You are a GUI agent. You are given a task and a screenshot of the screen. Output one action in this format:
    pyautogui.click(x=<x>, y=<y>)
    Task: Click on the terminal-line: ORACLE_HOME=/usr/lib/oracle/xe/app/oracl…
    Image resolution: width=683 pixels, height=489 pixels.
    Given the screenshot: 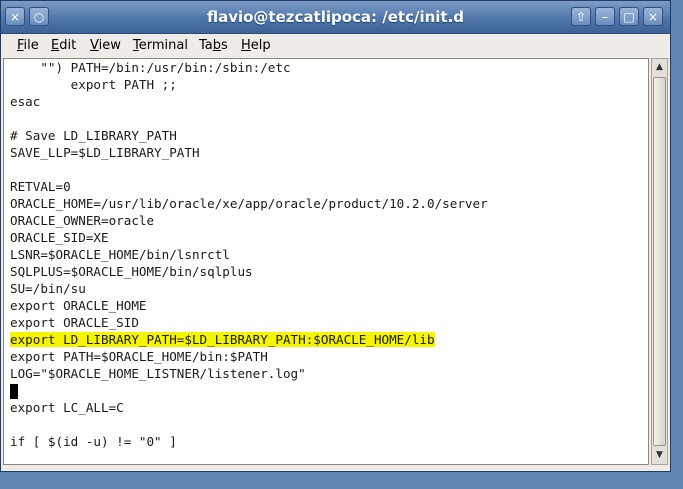 What is the action you would take?
    pyautogui.click(x=249, y=203)
    